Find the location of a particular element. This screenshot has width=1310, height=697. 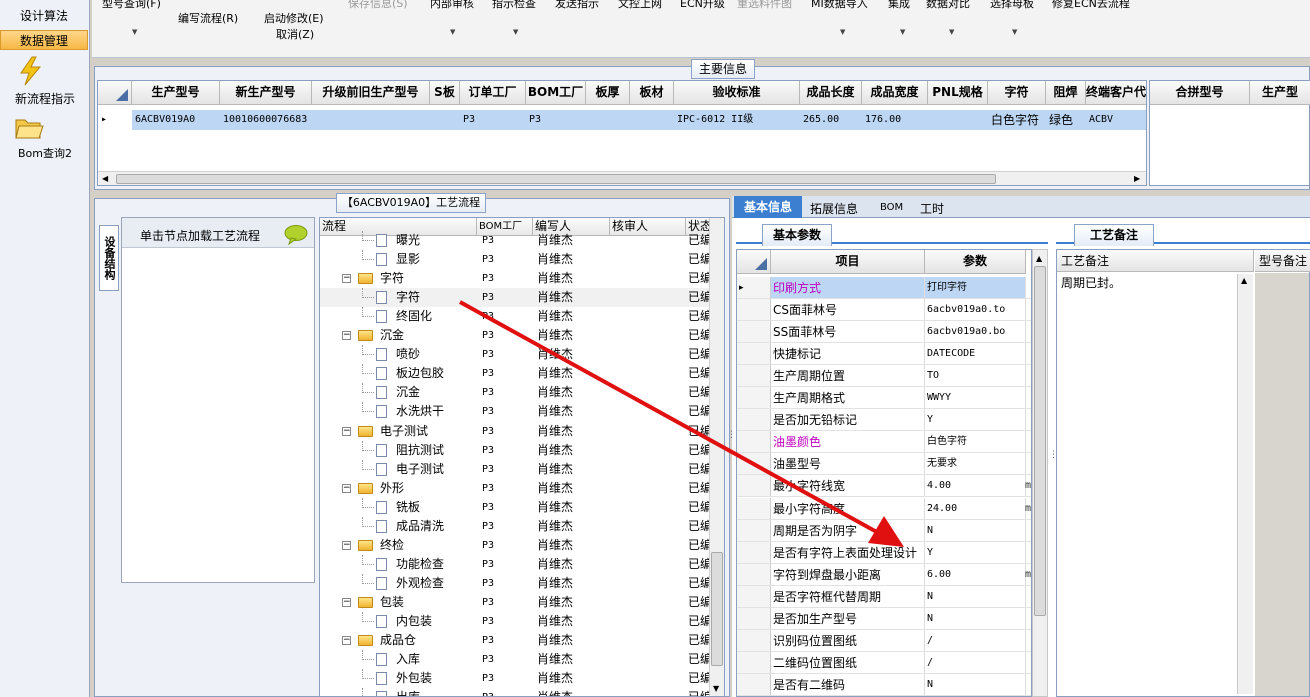

tab-equipment-structure: 设备结构 is located at coordinates (109, 258).